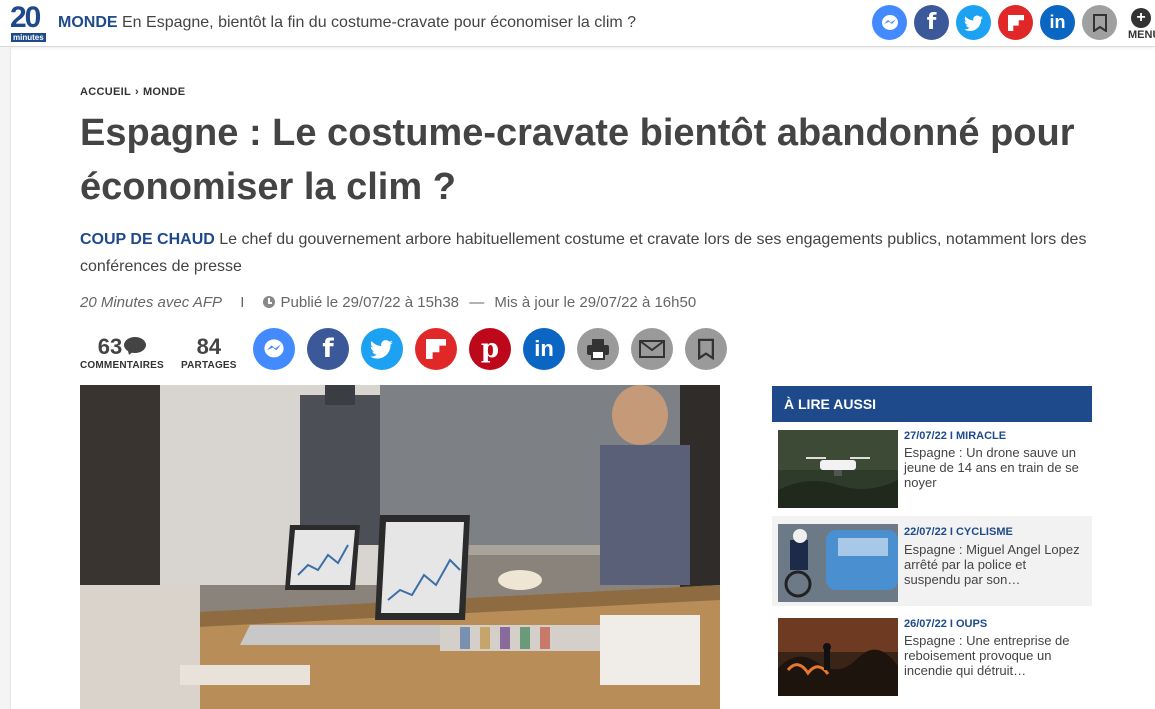  I want to click on section-label: MONDE, so click(88, 23).